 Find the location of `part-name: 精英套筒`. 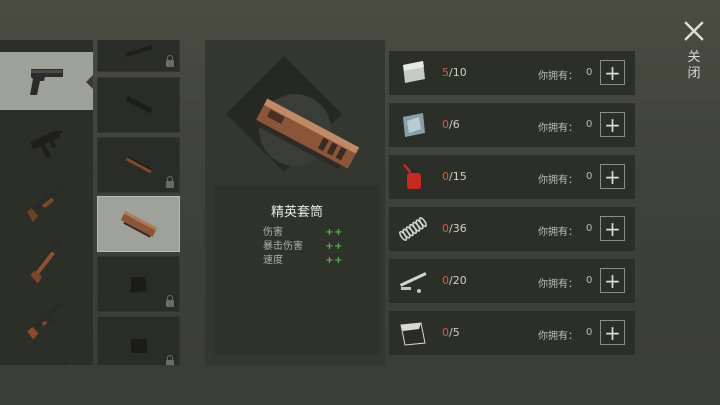

part-name: 精英套筒 is located at coordinates (296, 212).